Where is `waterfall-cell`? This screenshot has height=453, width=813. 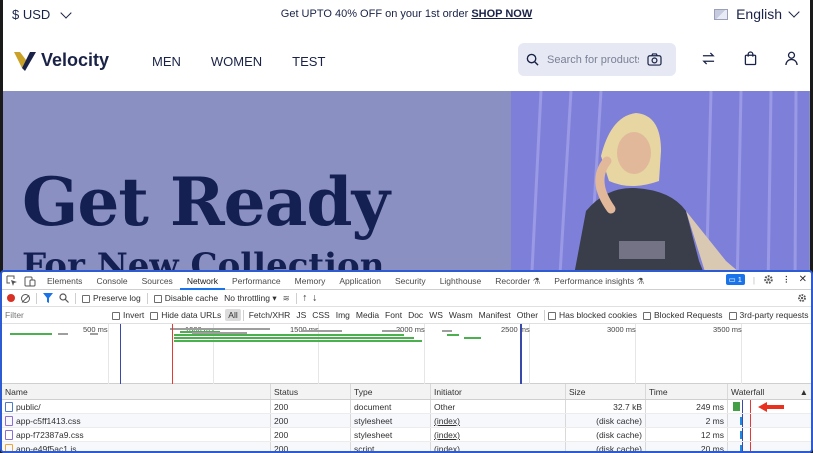
waterfall-cell is located at coordinates (769, 434).